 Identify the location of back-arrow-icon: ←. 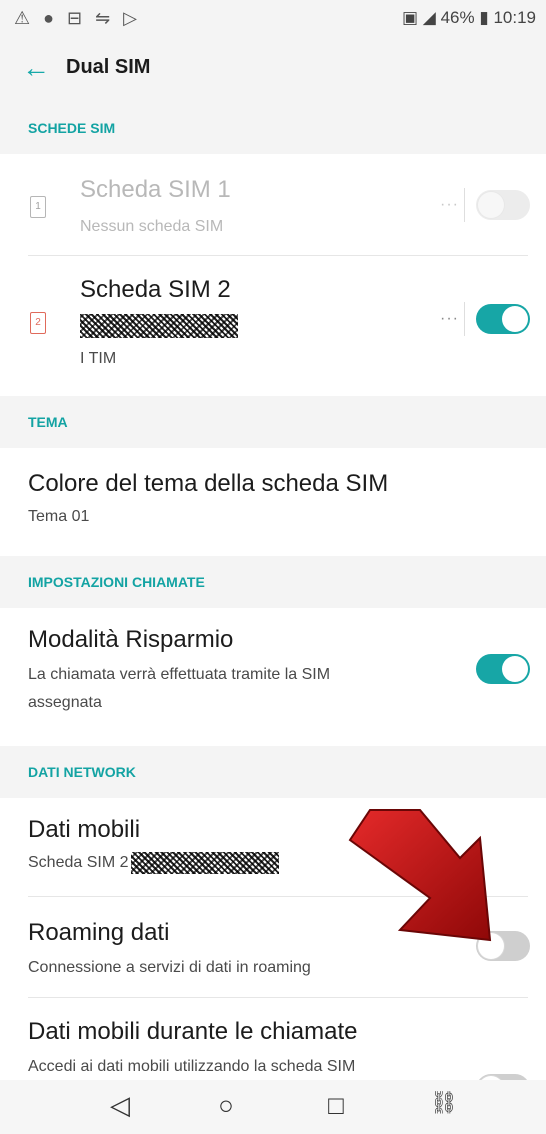
(36, 68).